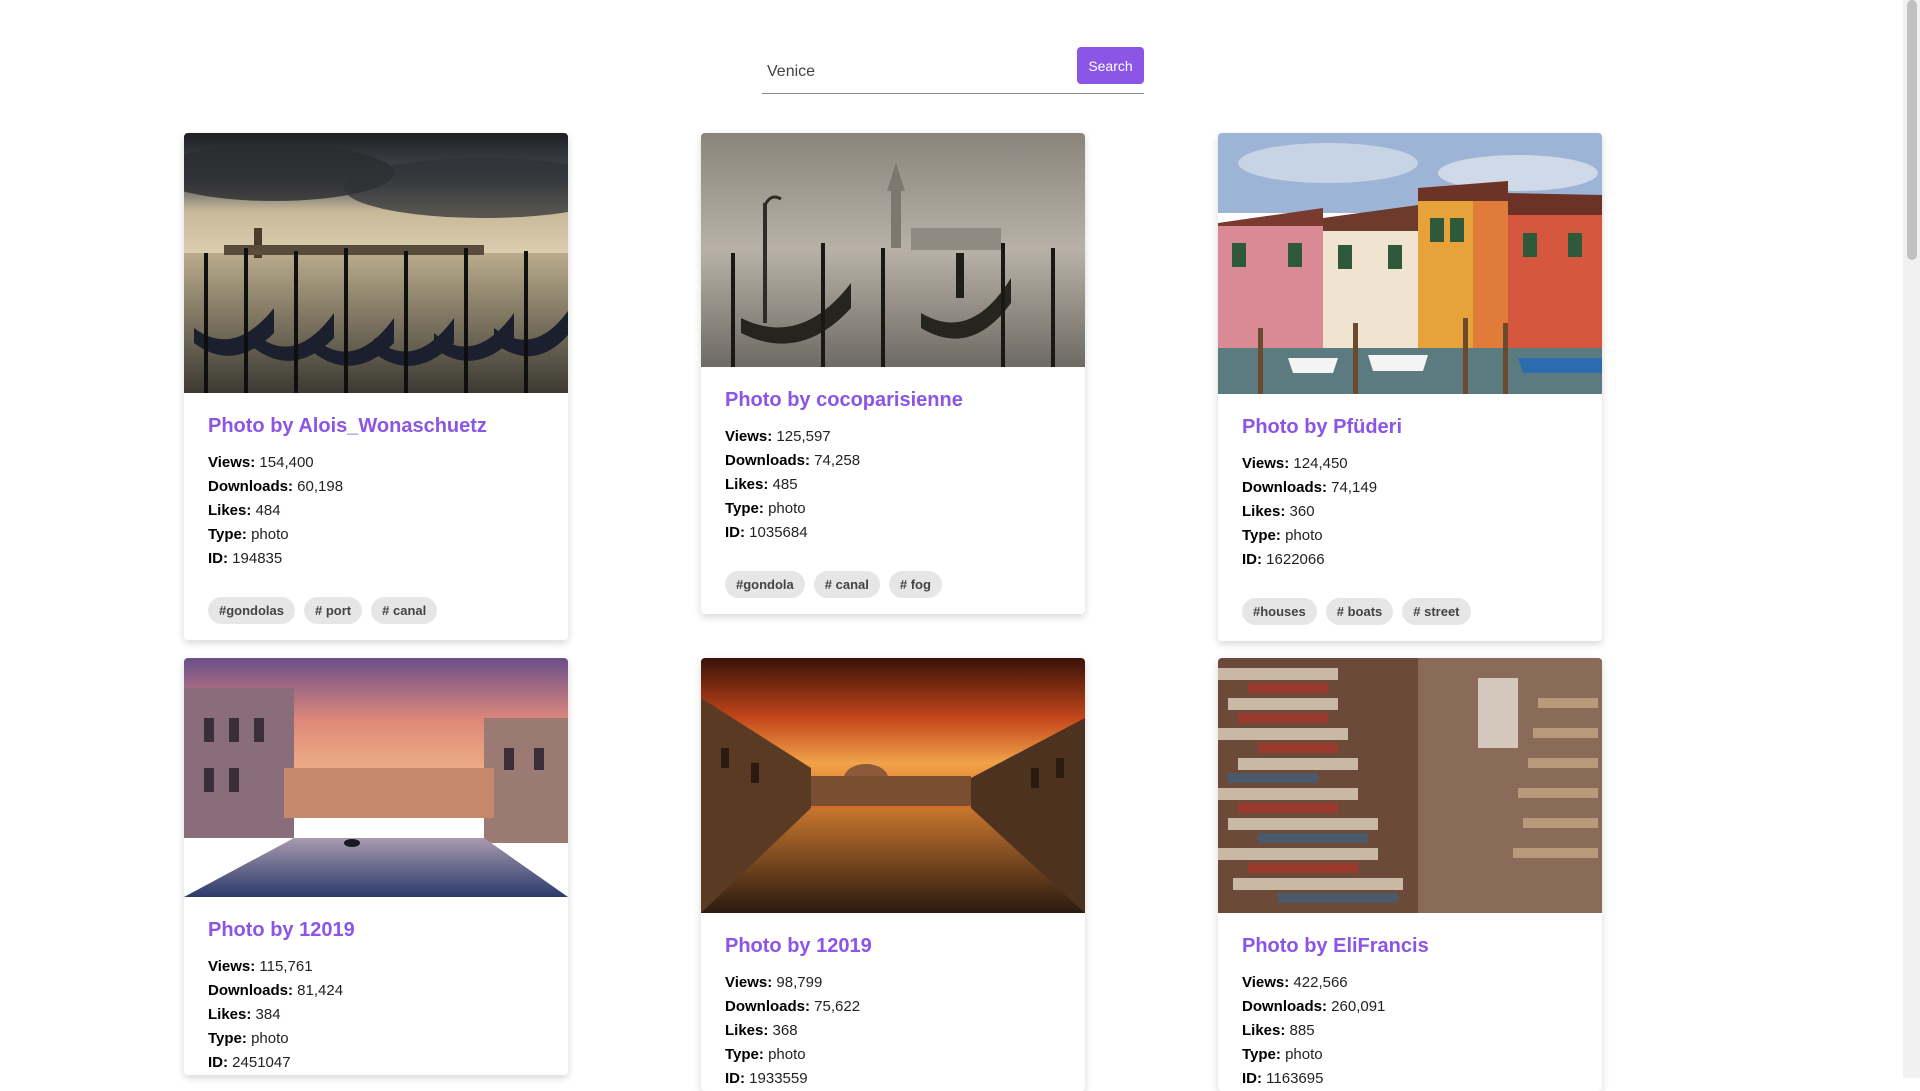  Describe the element at coordinates (1295, 463) in the screenshot. I see `views-stat: Views: 124,450` at that location.